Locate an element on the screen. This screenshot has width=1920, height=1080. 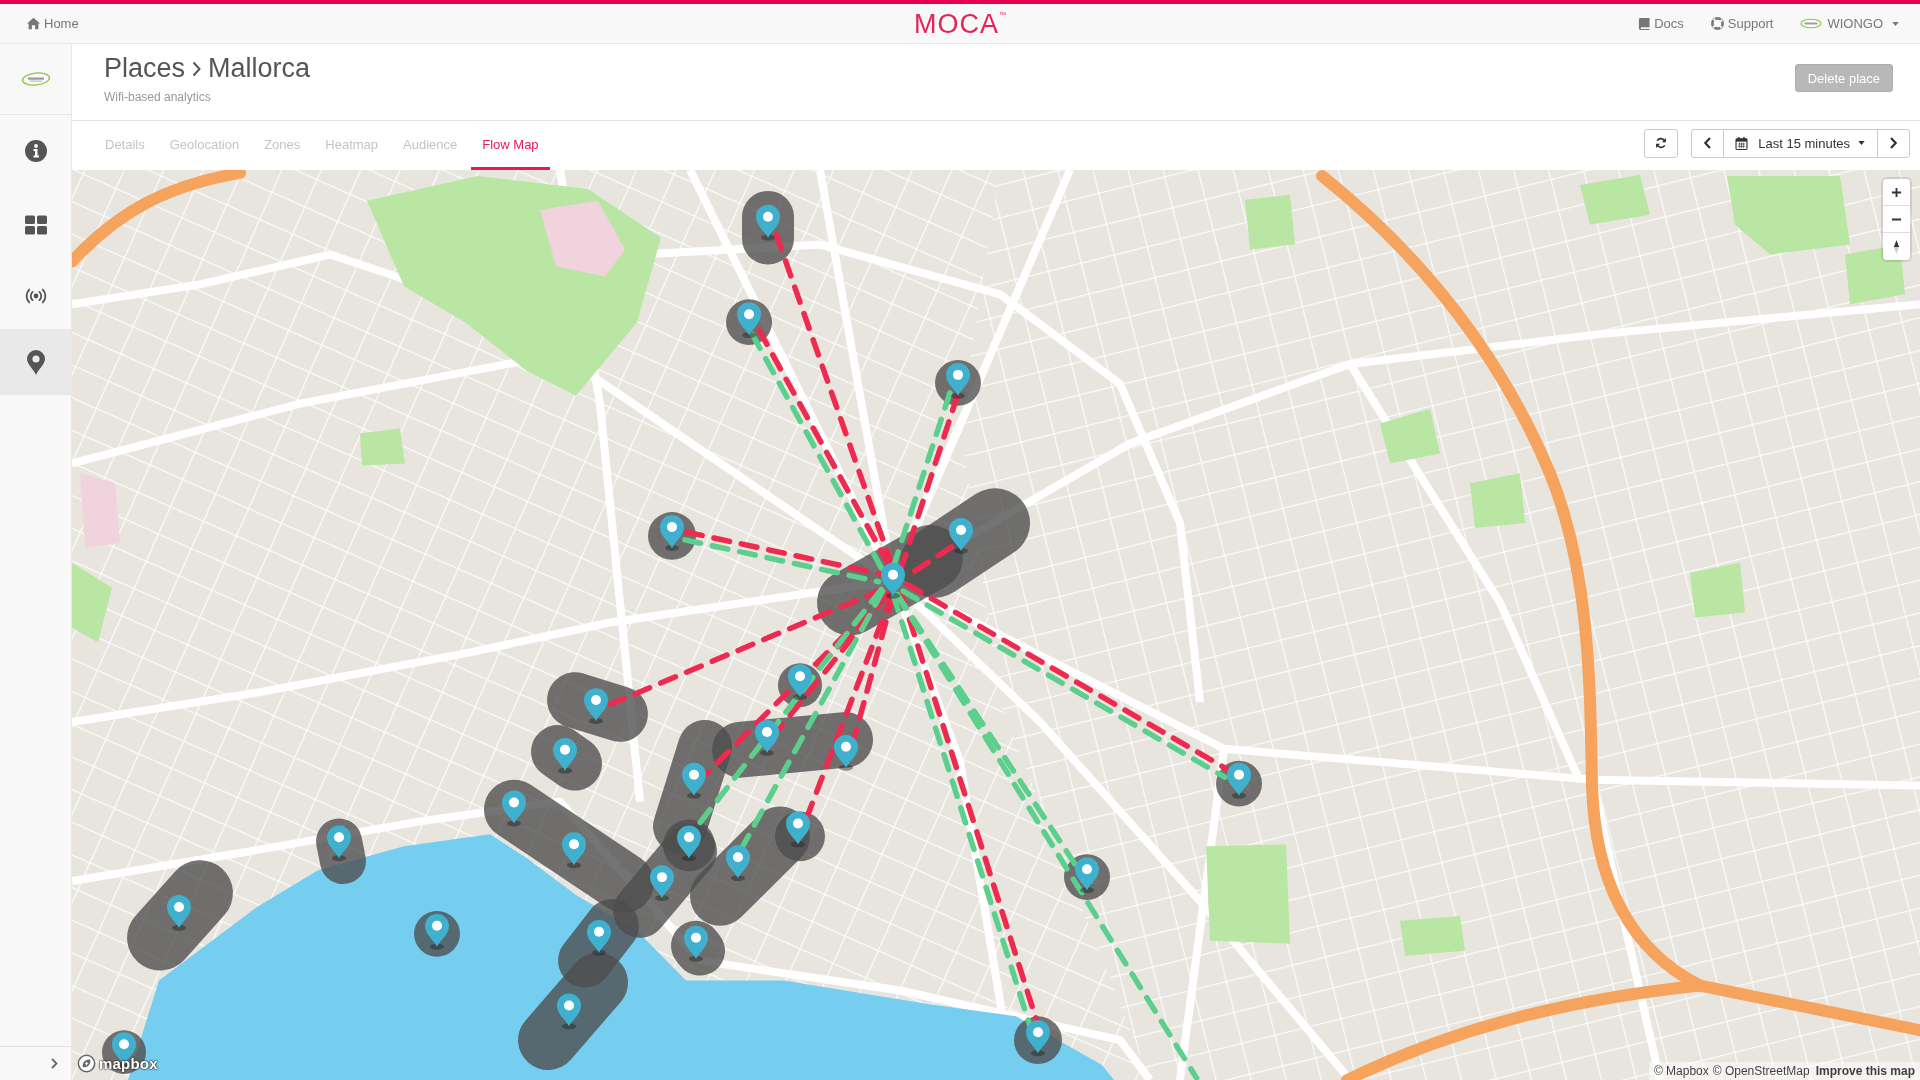
sidebar-nav-item is located at coordinates (35, 362).